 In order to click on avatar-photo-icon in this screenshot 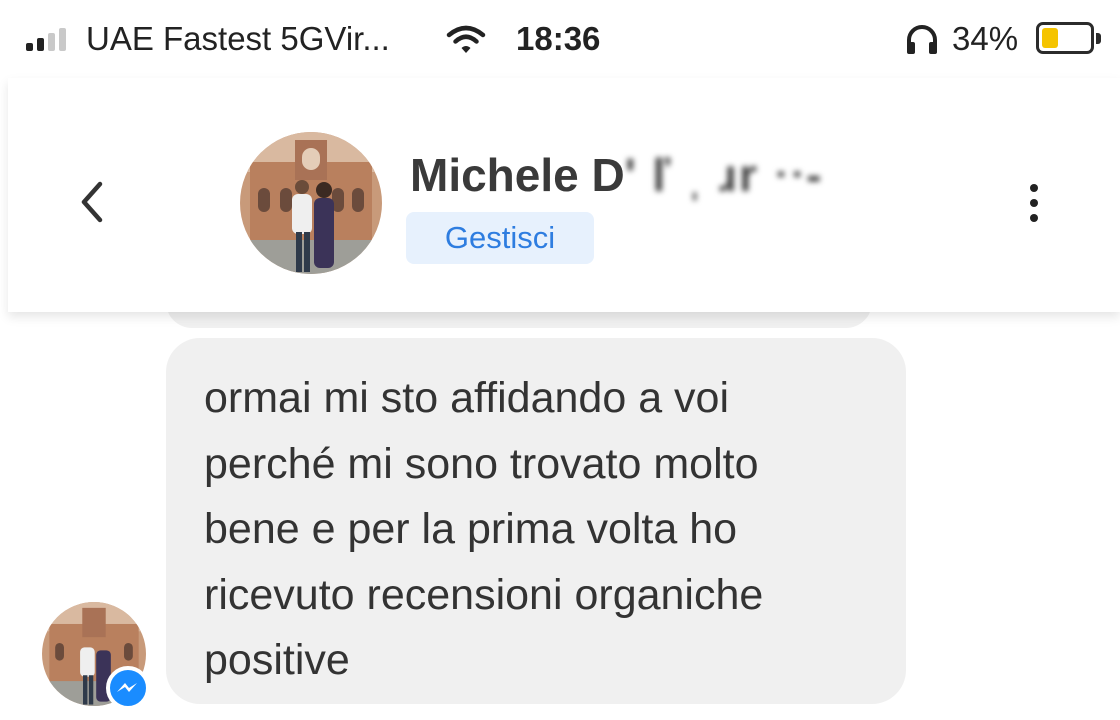, I will do `click(311, 203)`.